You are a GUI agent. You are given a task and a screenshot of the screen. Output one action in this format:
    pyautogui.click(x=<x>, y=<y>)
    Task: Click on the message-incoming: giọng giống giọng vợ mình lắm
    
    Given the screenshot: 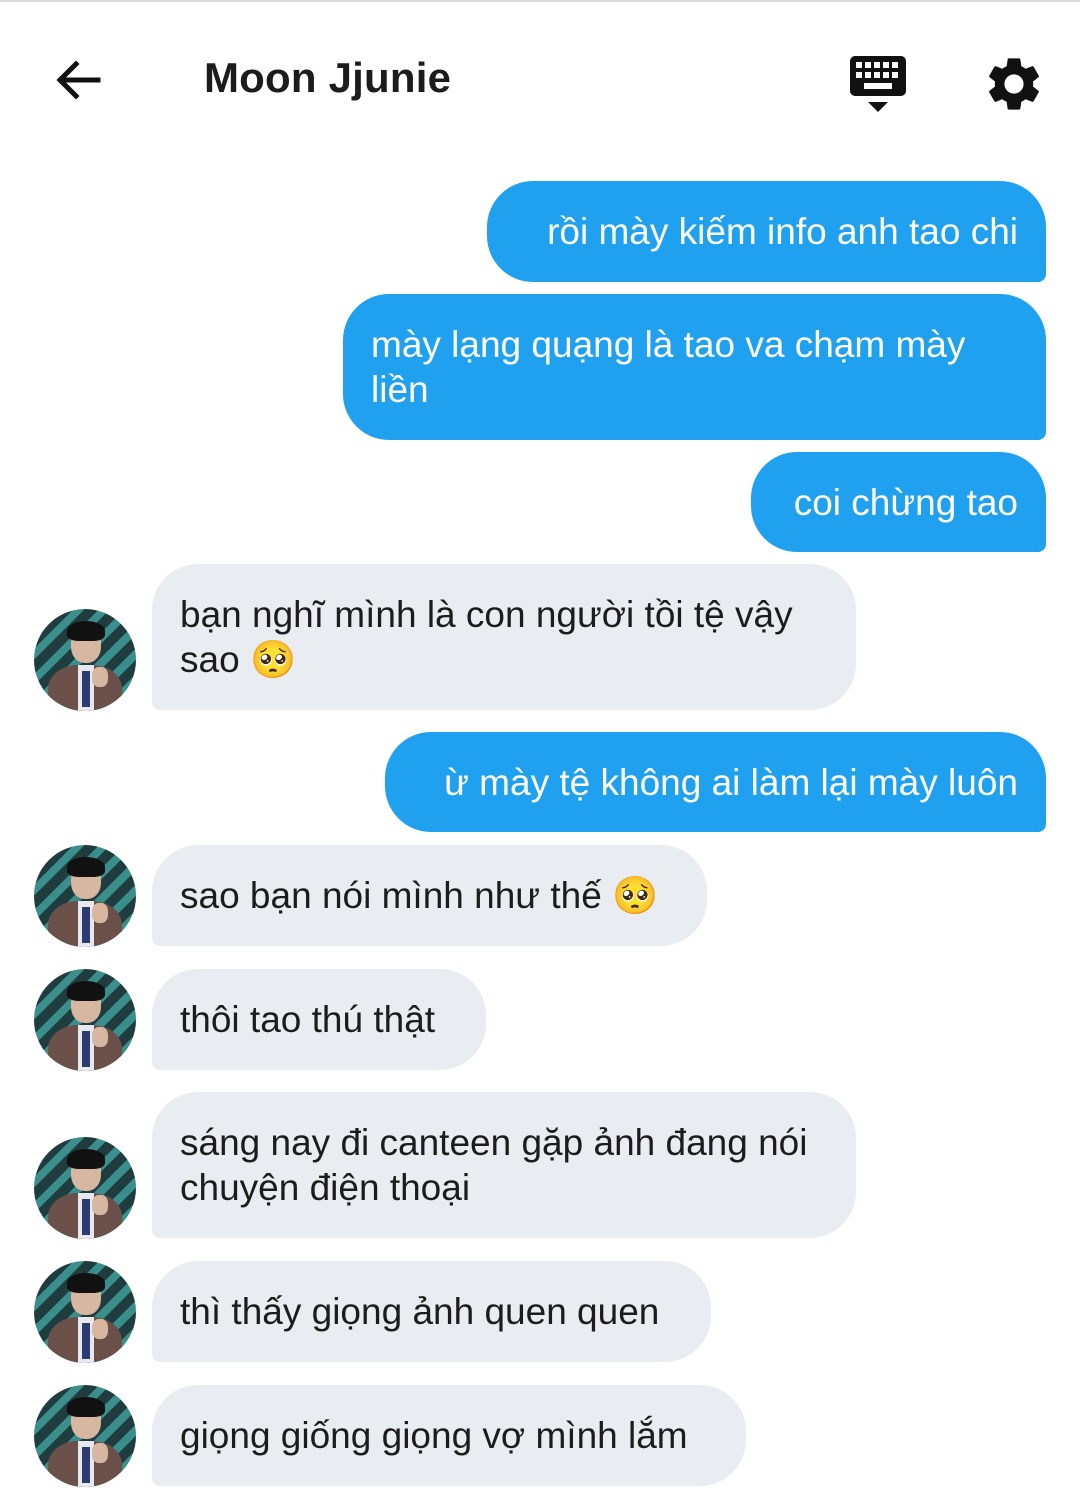 What is the action you would take?
    pyautogui.click(x=449, y=1435)
    